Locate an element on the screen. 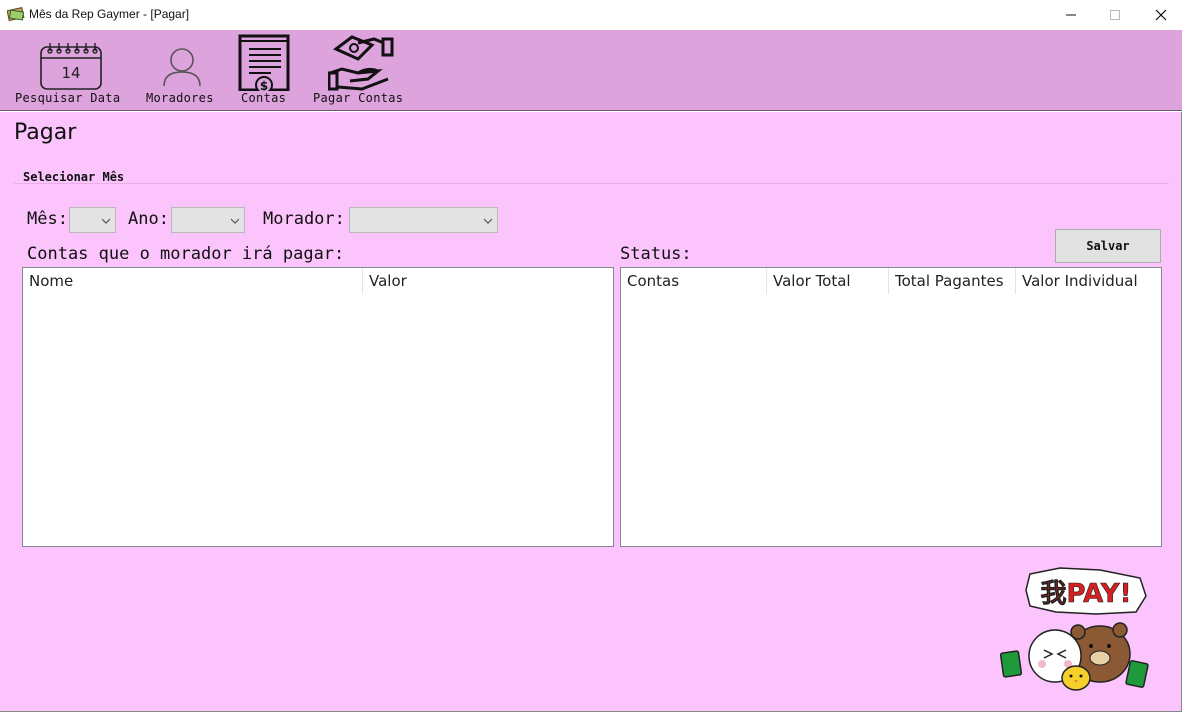 The image size is (1182, 712). bill-icon: $ is located at coordinates (264, 62).